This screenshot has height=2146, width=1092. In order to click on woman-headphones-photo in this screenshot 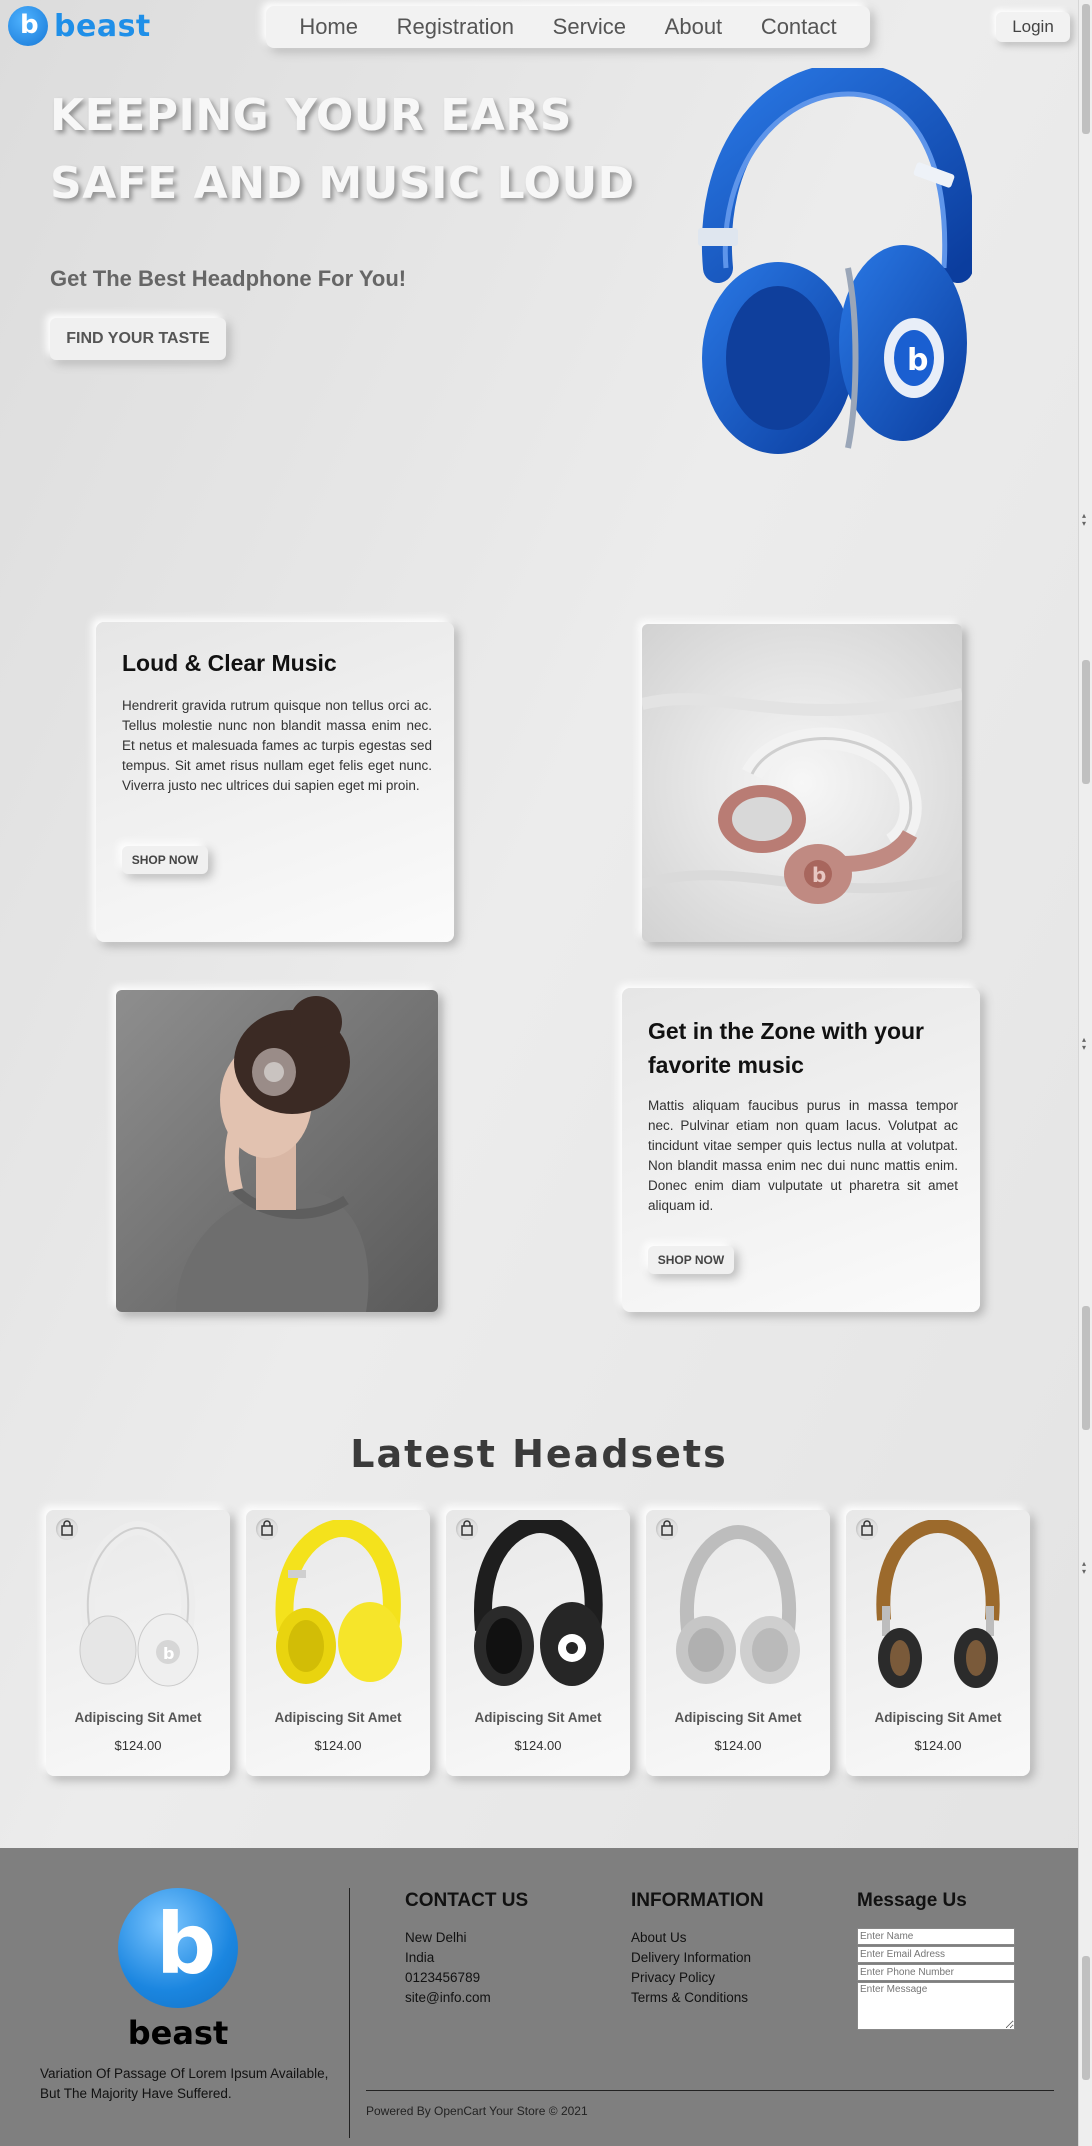, I will do `click(277, 1151)`.